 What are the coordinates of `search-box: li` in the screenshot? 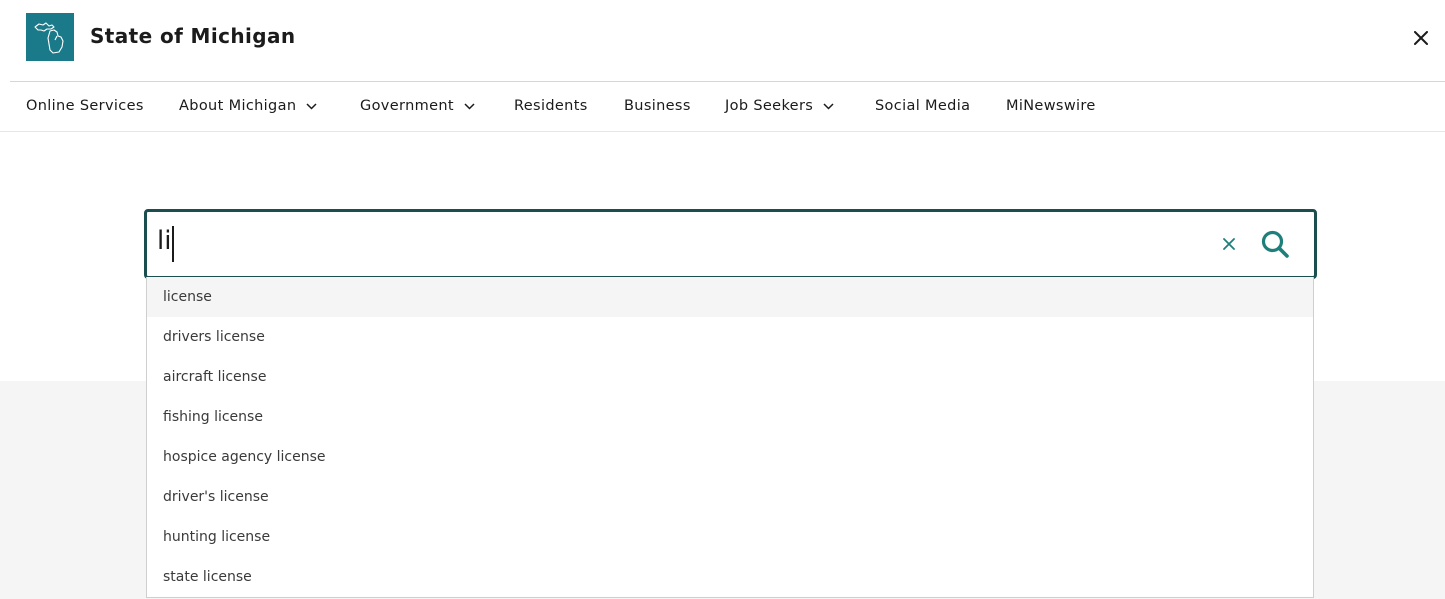 It's located at (730, 244).